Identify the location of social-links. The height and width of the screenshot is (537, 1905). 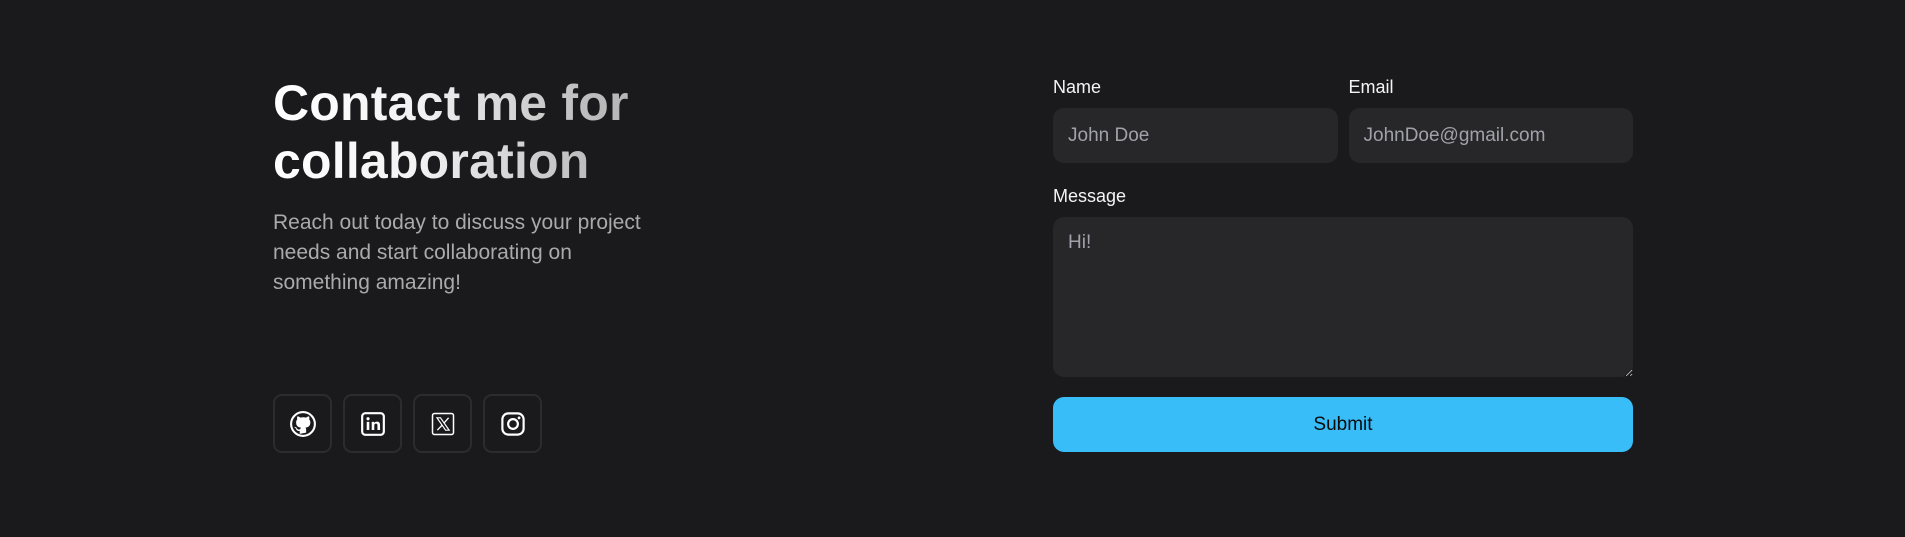
(407, 423).